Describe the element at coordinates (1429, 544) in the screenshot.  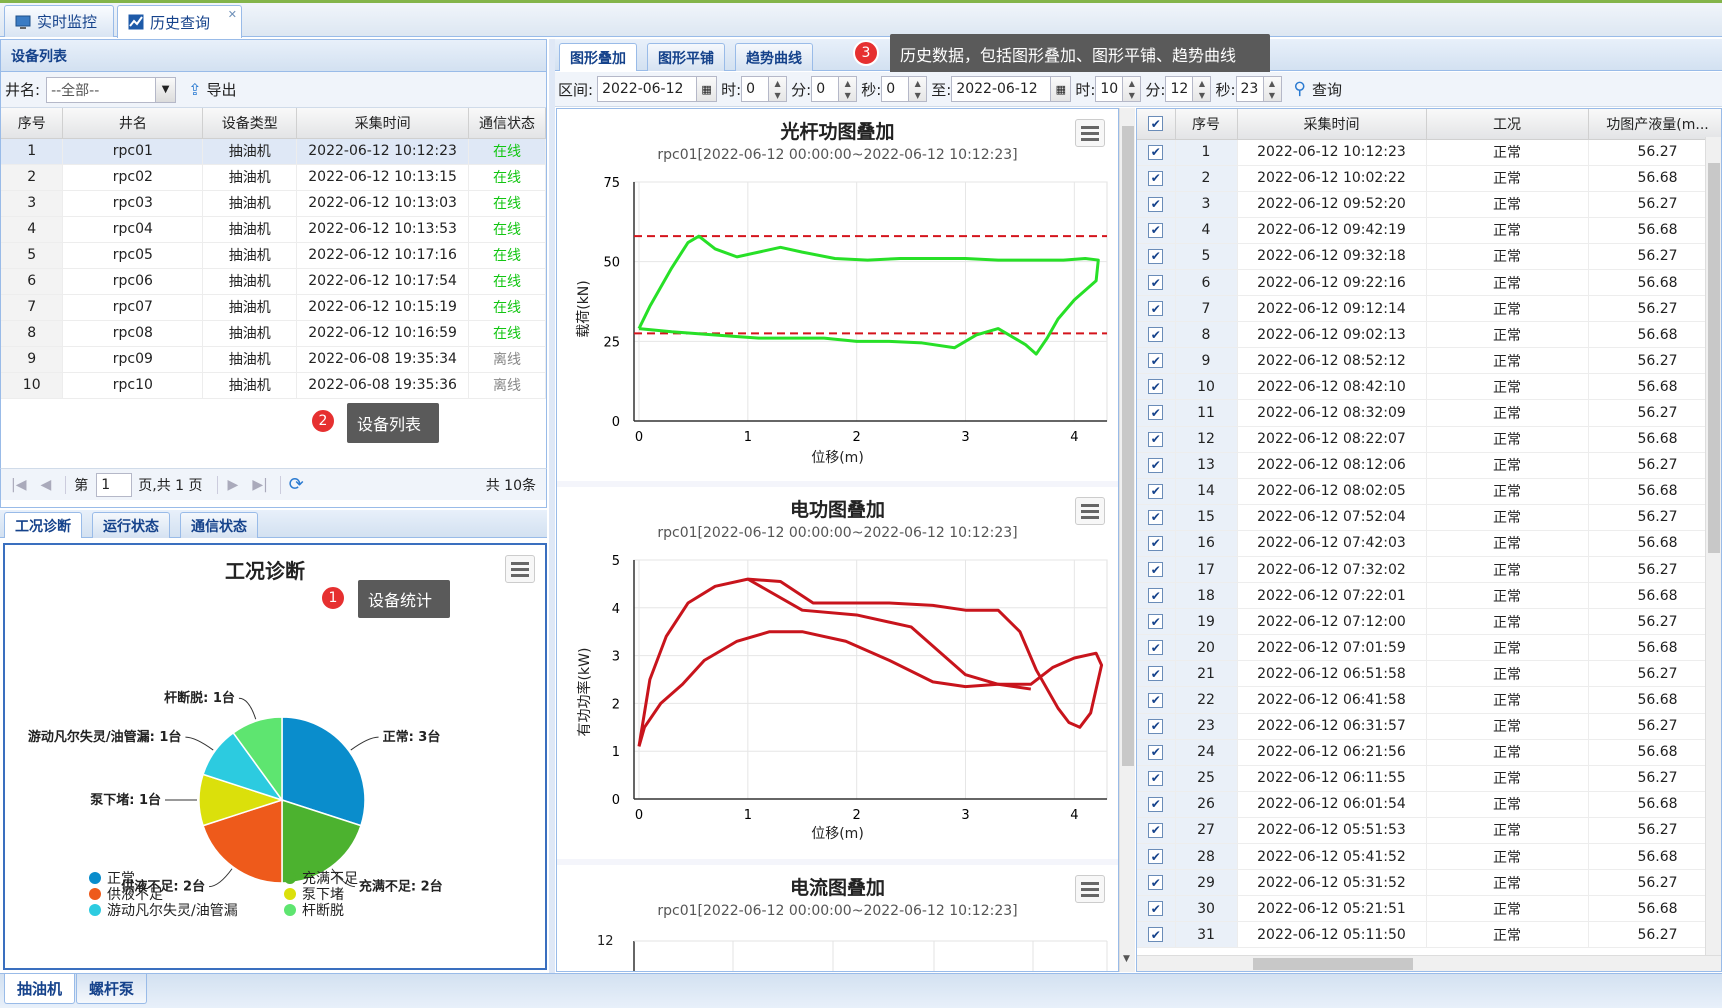
I see `history-row: ✔ 16 2022-06-12 07:42:03 正常 56.68` at that location.